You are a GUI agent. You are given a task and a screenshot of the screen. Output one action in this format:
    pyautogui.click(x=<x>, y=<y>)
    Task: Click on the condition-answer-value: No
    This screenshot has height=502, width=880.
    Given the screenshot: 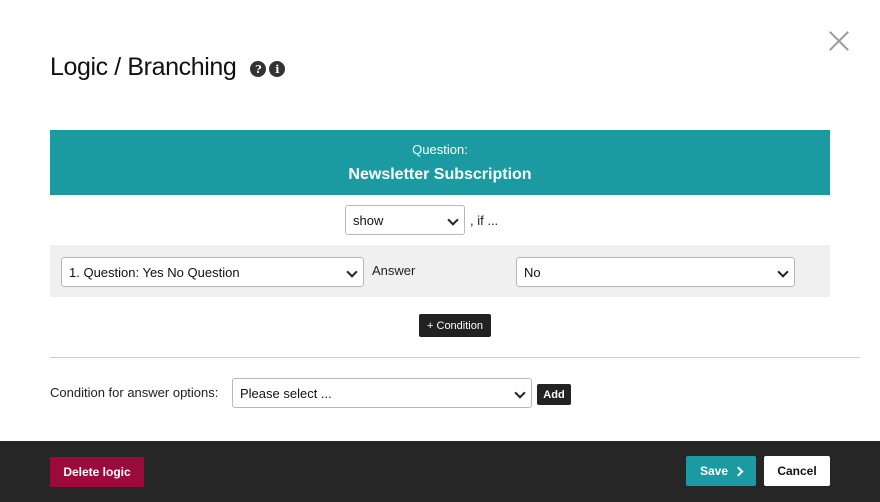 What is the action you would take?
    pyautogui.click(x=532, y=272)
    